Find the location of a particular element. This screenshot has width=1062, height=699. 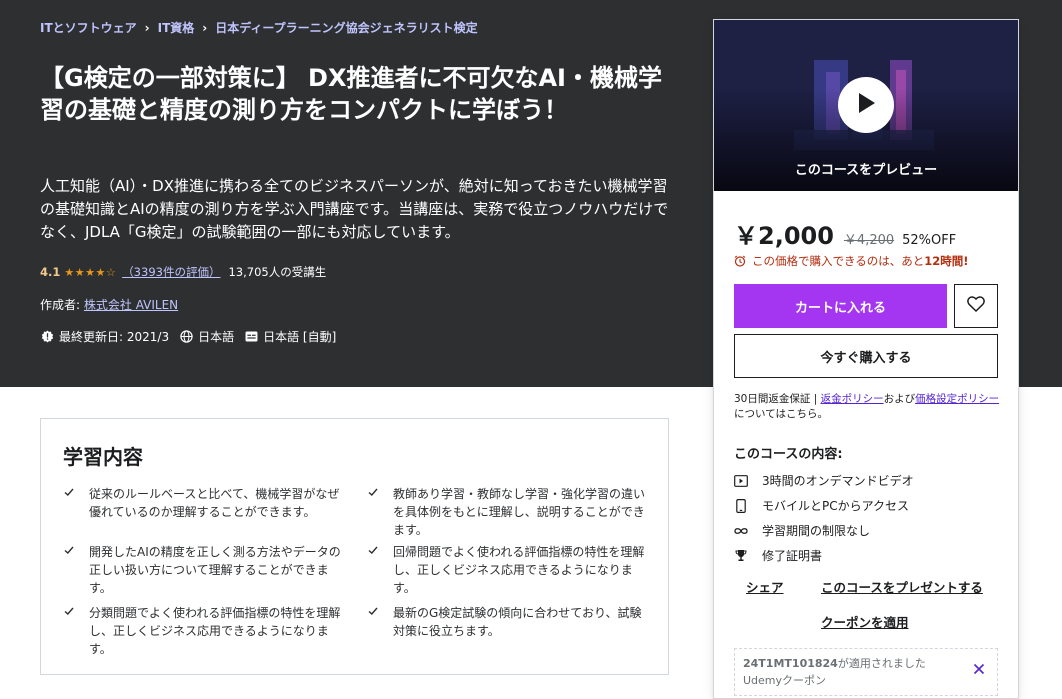

breadcrumb-item-it-certification: IT資格 is located at coordinates (176, 27).